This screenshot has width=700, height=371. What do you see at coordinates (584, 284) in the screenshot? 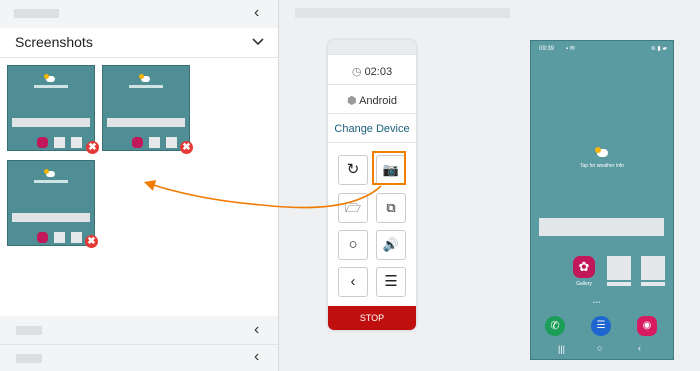
I see `gallery-label: Gallery` at bounding box center [584, 284].